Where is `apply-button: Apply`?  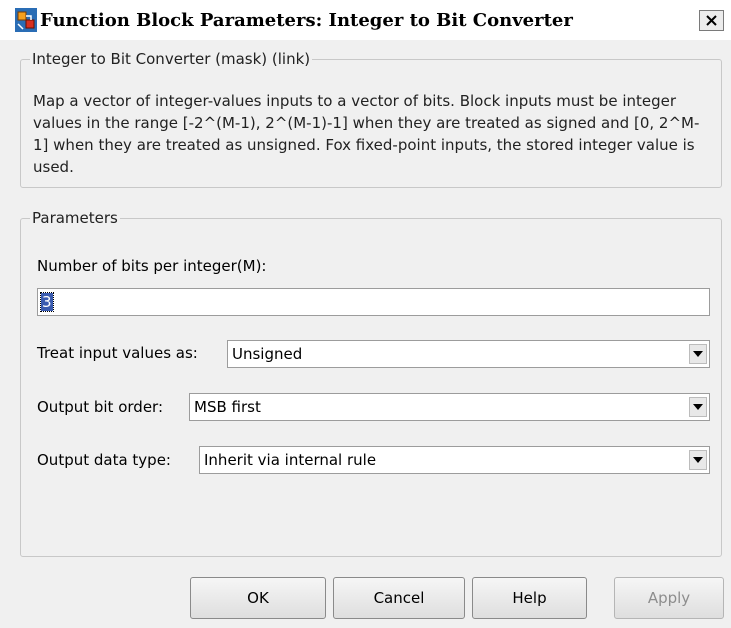
apply-button: Apply is located at coordinates (669, 598).